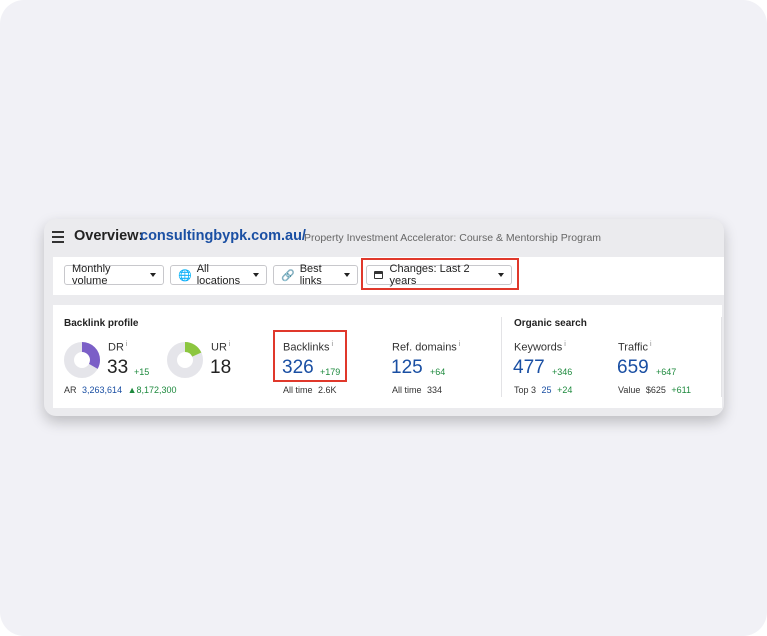 This screenshot has width=767, height=636. Describe the element at coordinates (58, 237) in the screenshot. I see `hamburger-menu-icon` at that location.